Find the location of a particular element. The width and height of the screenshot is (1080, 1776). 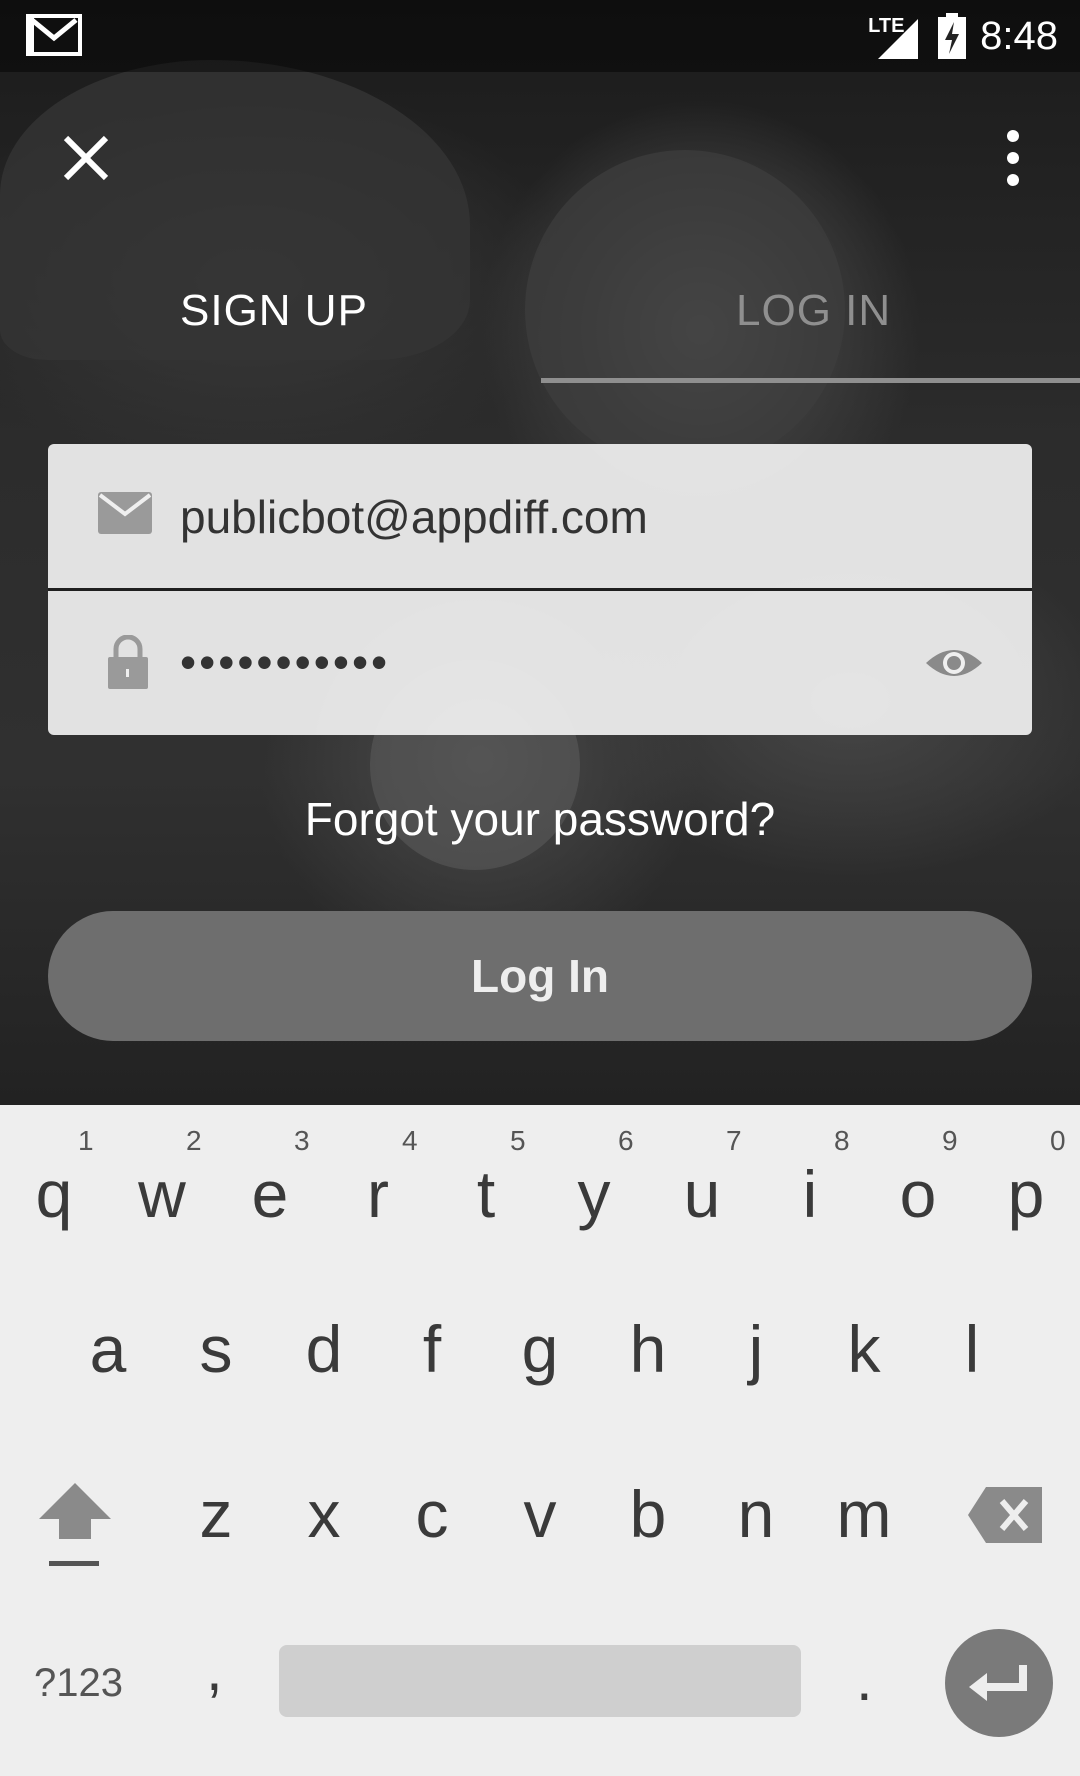

key-label: f is located at coordinates (432, 1349).